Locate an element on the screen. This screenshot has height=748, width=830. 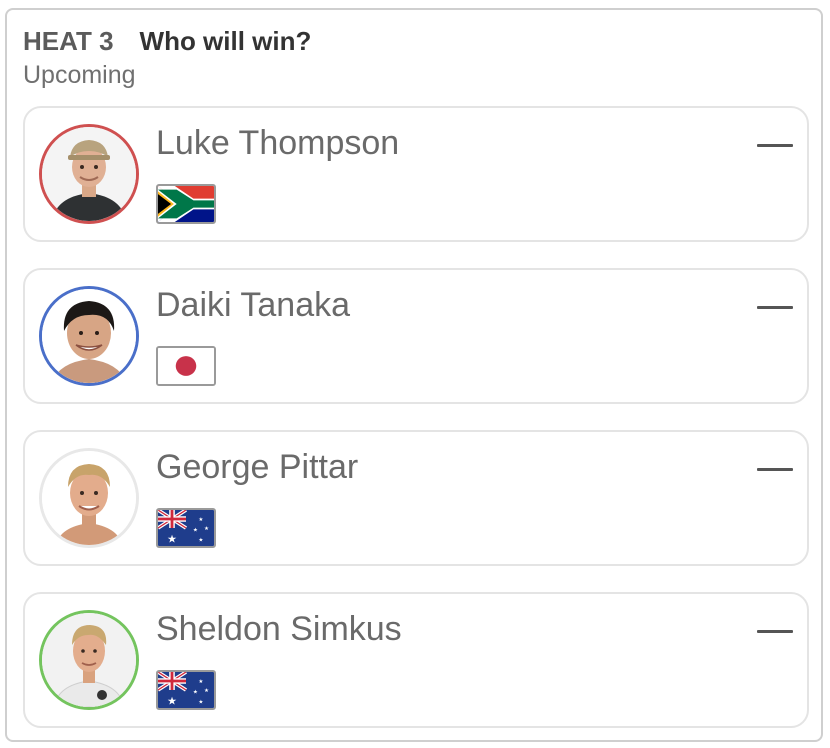
south-africa-flag-icon is located at coordinates (186, 204).